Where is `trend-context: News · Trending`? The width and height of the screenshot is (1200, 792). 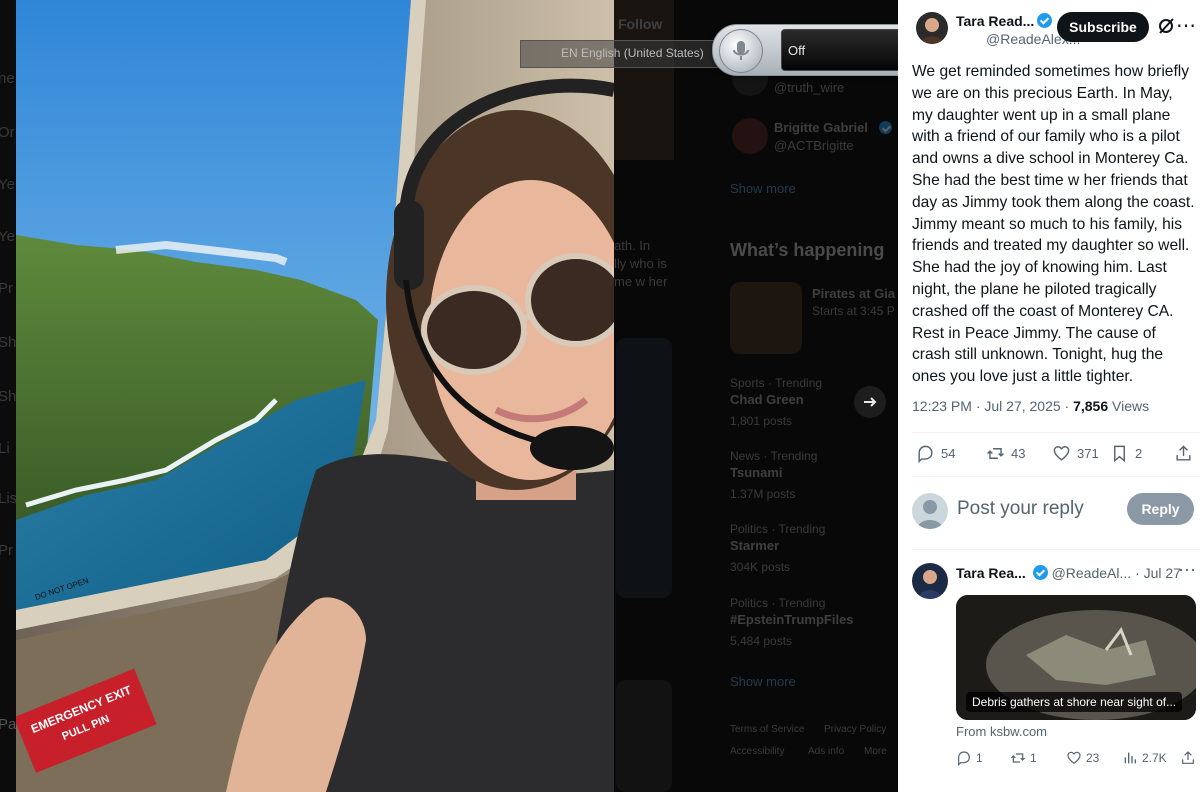
trend-context: News · Trending is located at coordinates (774, 456).